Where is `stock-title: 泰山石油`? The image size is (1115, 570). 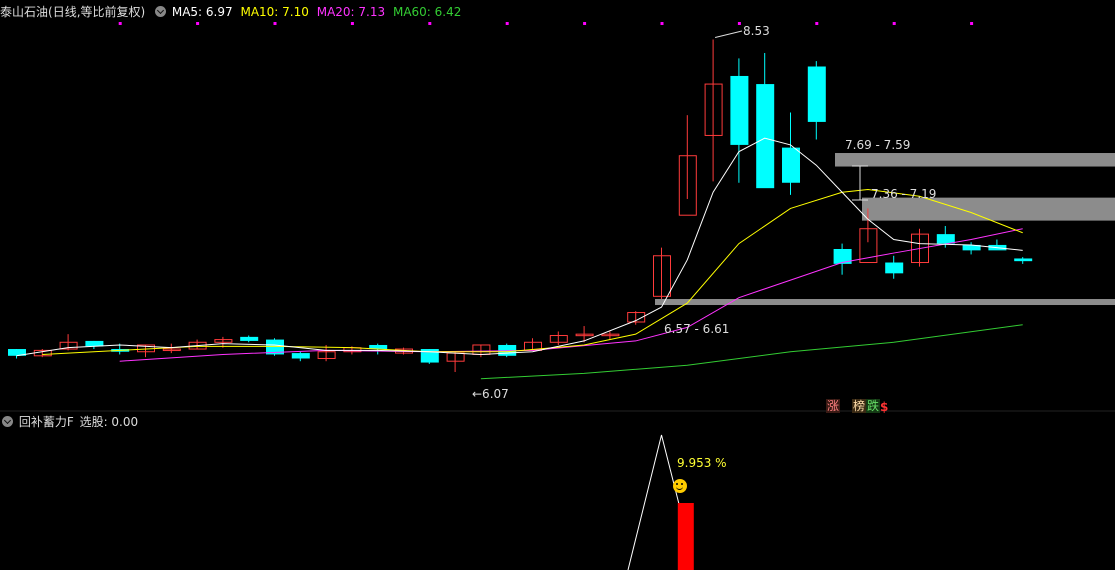
stock-title: 泰山石油 is located at coordinates (24, 12).